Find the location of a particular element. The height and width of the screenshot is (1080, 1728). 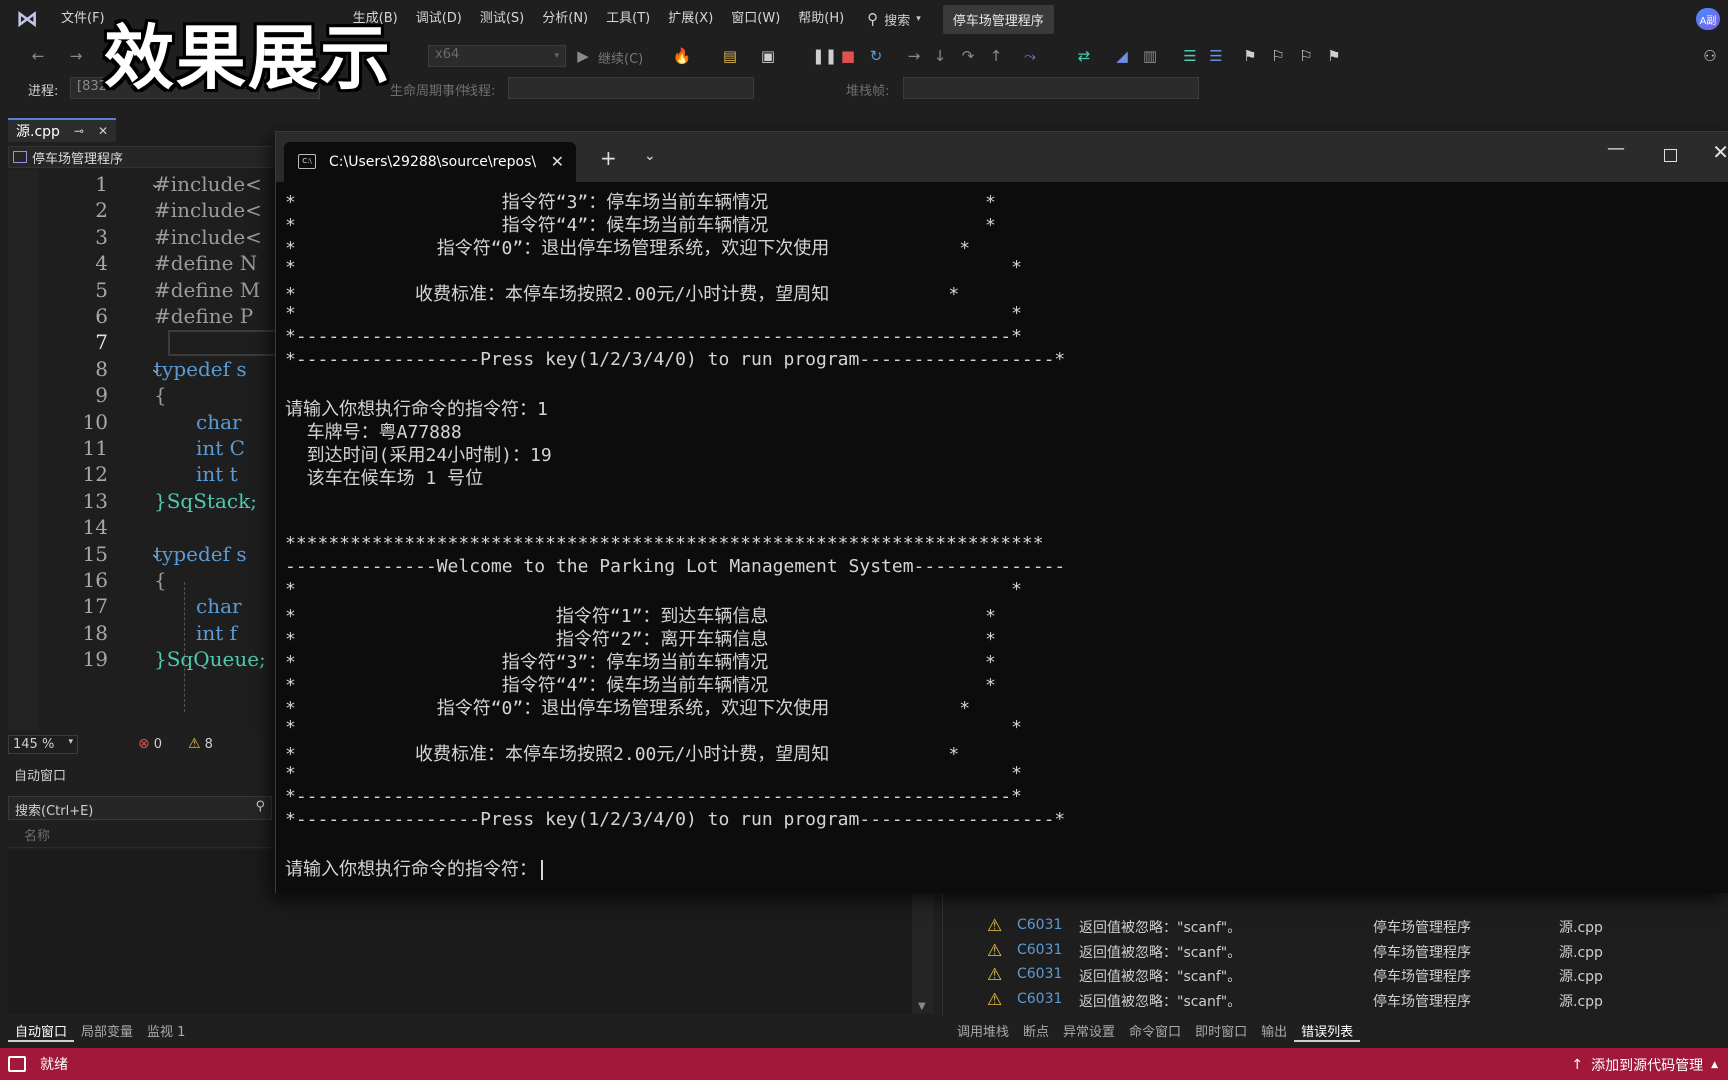

step-out-icon: ↑ is located at coordinates (996, 56).